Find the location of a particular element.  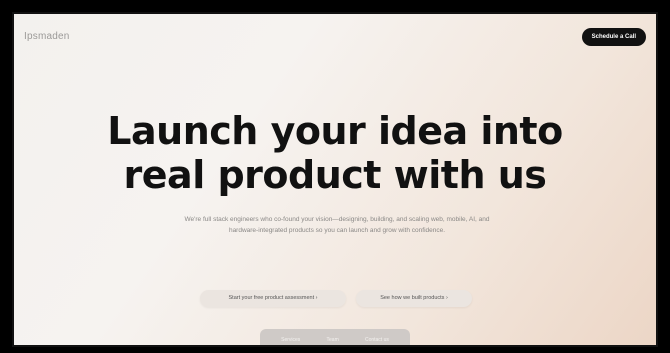

see-products-label: See how we built products is located at coordinates (412, 298).